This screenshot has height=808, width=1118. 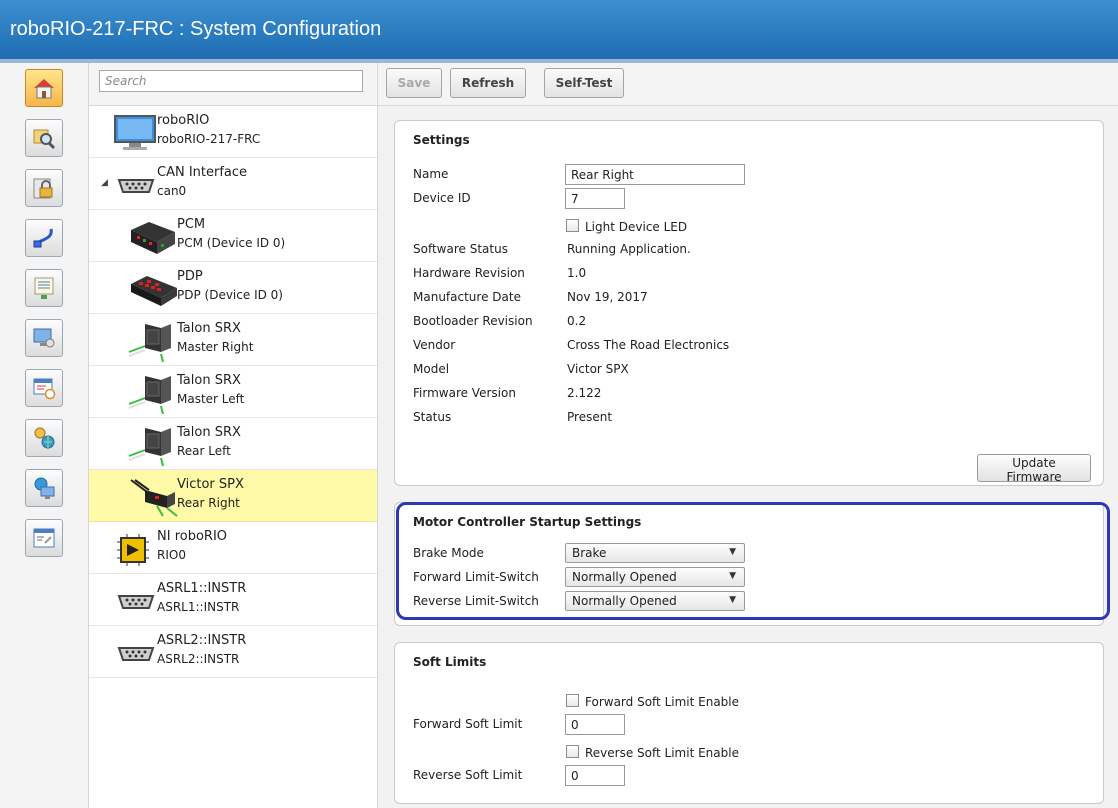 What do you see at coordinates (448, 553) in the screenshot?
I see `brake-mode-label: Brake Mode` at bounding box center [448, 553].